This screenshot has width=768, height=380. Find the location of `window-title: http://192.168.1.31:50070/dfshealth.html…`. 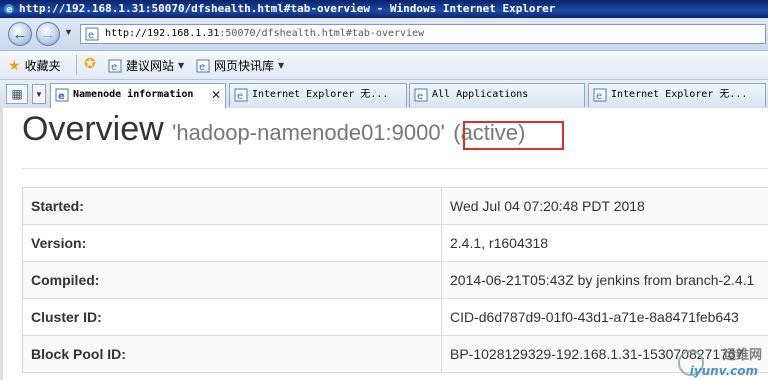

window-title: http://192.168.1.31:50070/dfshealth.html… is located at coordinates (287, 8).